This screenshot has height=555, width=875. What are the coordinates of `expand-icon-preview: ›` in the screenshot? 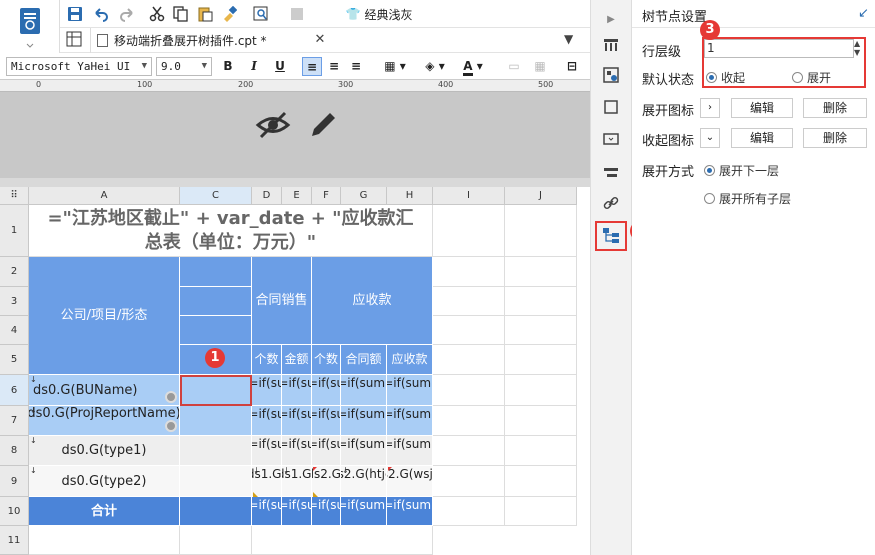 It's located at (710, 108).